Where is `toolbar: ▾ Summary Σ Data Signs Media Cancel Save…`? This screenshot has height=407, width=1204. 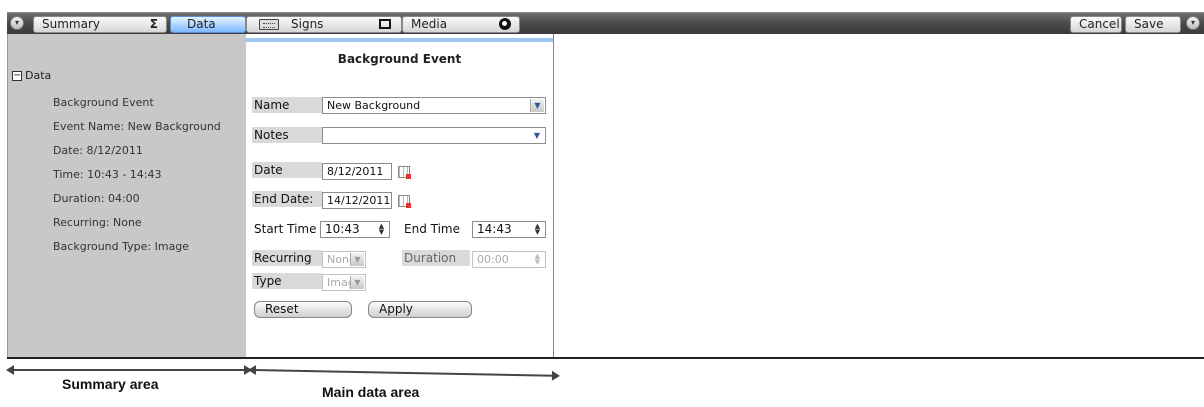 toolbar: ▾ Summary Σ Data Signs Media Cancel Save… is located at coordinates (605, 23).